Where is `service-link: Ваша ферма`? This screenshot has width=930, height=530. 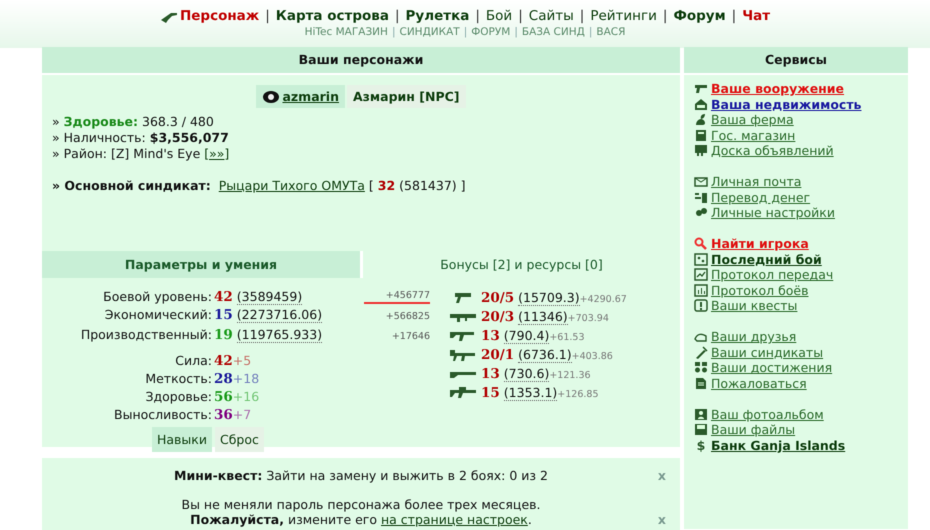
service-link: Ваша ферма is located at coordinates (752, 120).